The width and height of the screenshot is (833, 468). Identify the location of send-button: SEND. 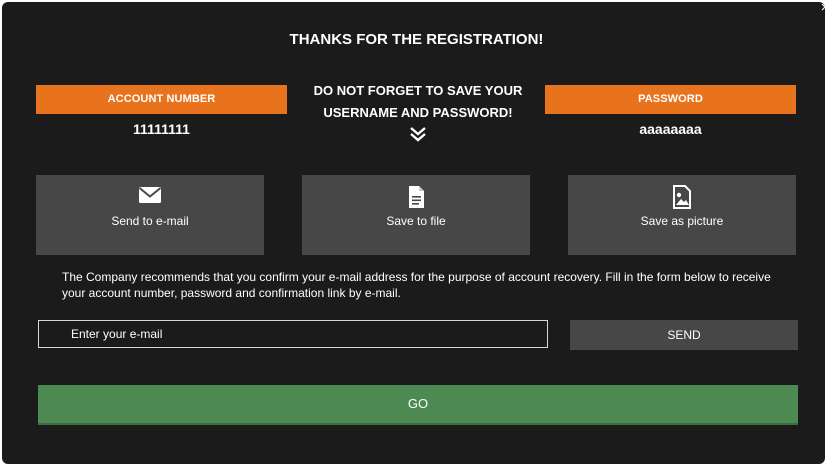
(684, 335).